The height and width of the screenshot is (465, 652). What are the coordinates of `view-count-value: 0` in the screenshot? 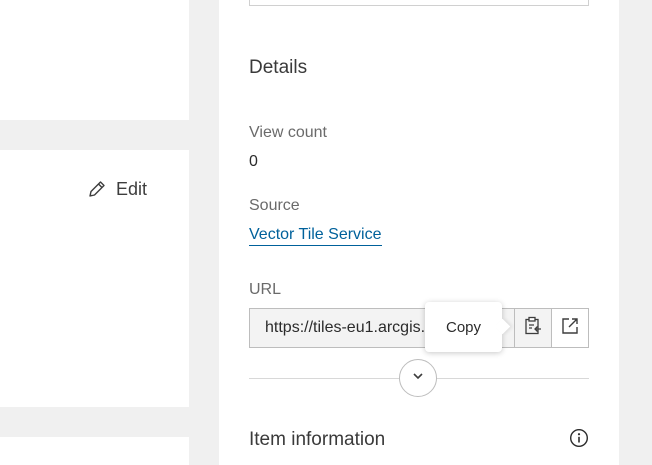 It's located at (253, 161).